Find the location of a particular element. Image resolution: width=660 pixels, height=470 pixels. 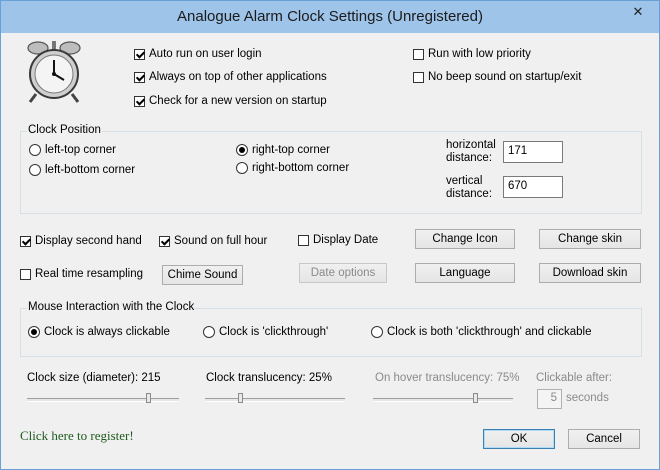

right-bottom-label: right-bottom corner is located at coordinates (301, 168).